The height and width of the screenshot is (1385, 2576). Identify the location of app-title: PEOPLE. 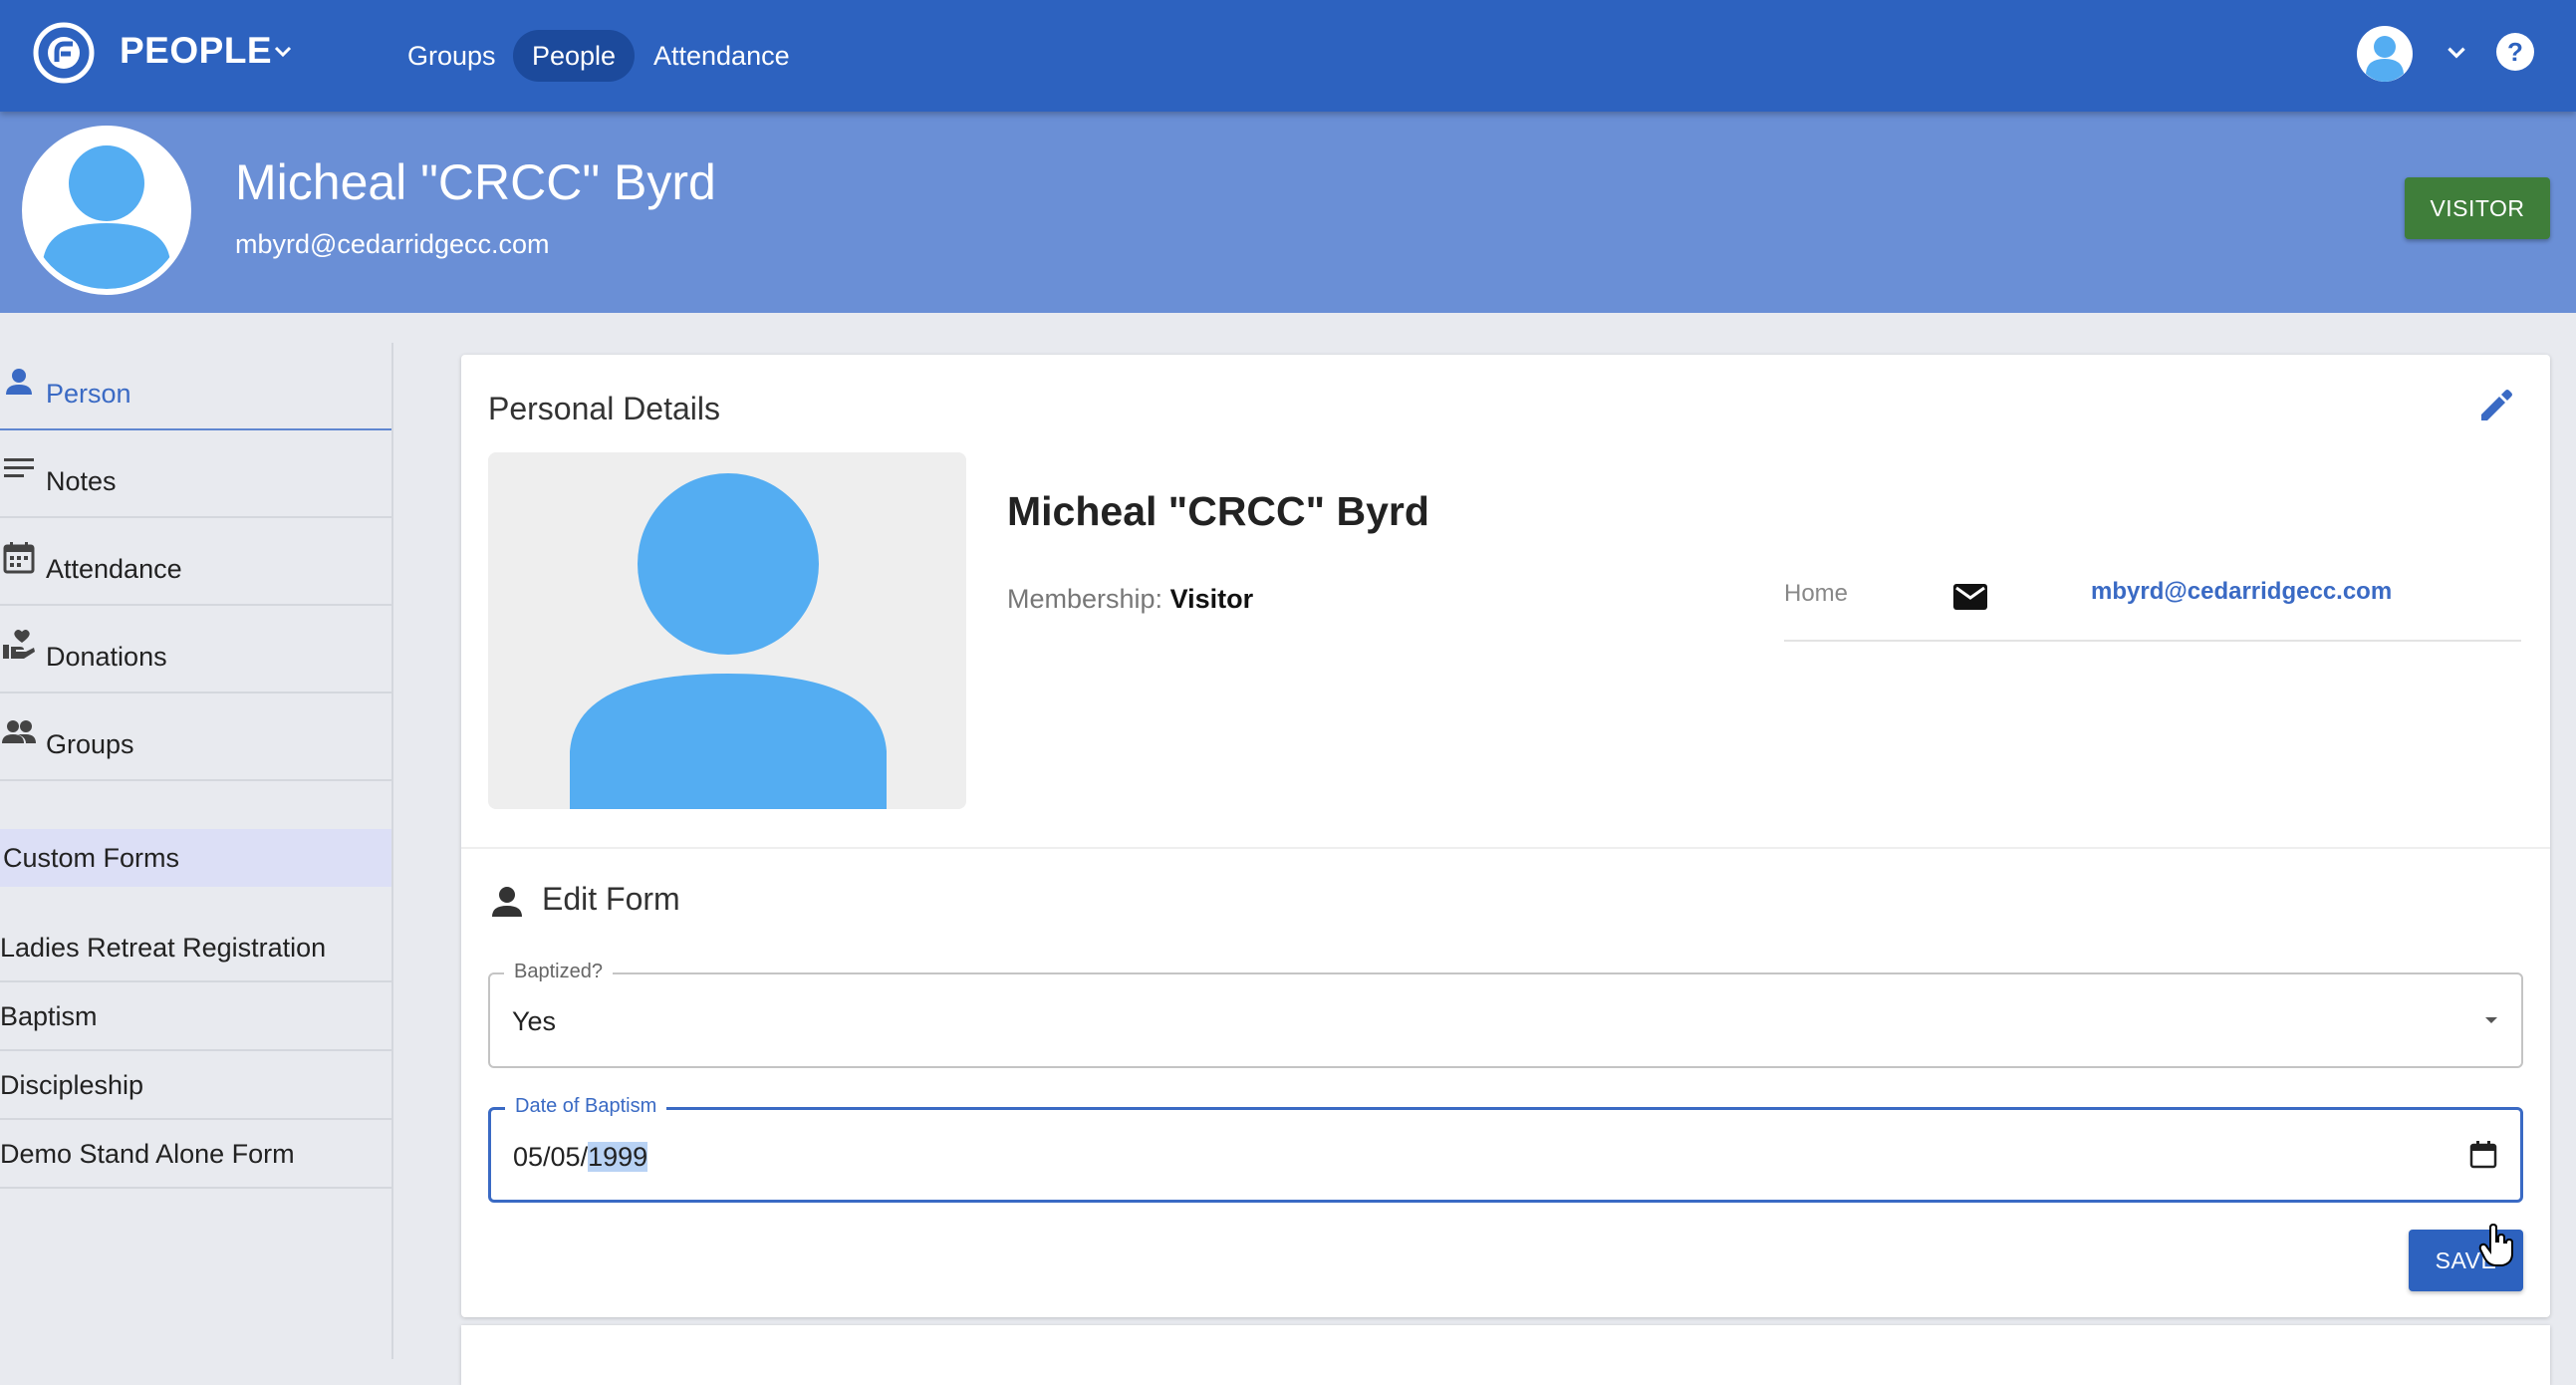
(196, 51).